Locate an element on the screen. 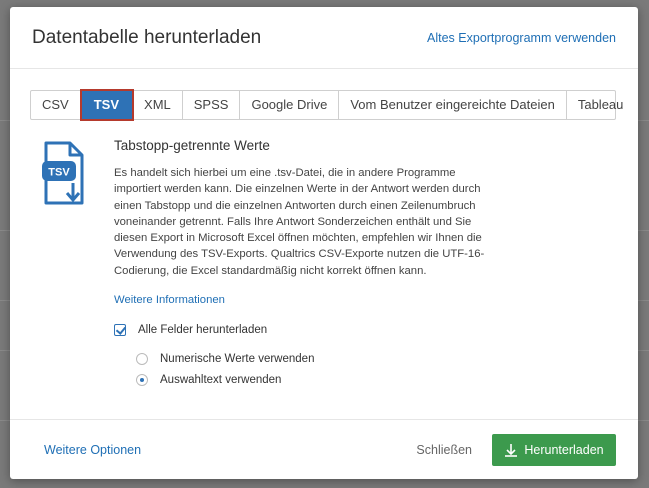 Image resolution: width=649 pixels, height=488 pixels. tab-csv: CSV is located at coordinates (56, 105).